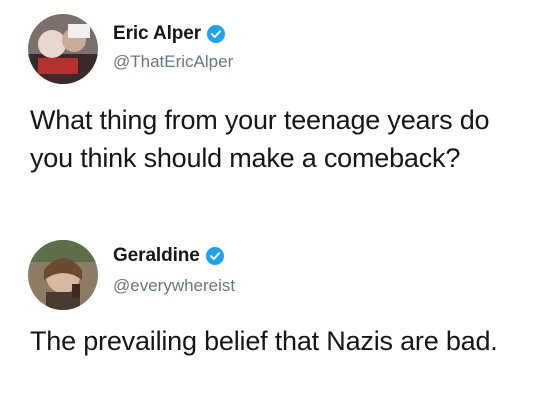 The width and height of the screenshot is (540, 408). I want to click on display-name: Geraldine, so click(156, 256).